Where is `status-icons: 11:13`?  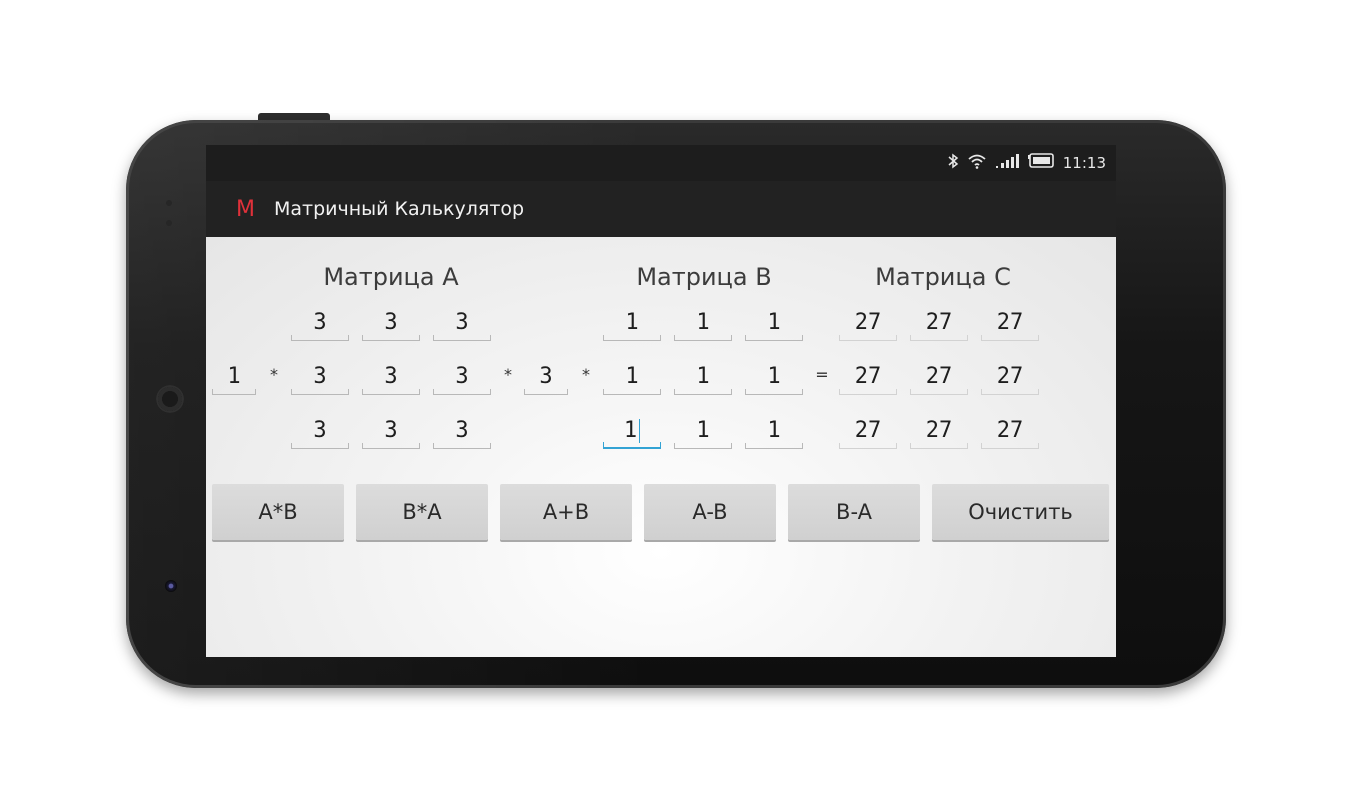 status-icons: 11:13 is located at coordinates (1026, 163).